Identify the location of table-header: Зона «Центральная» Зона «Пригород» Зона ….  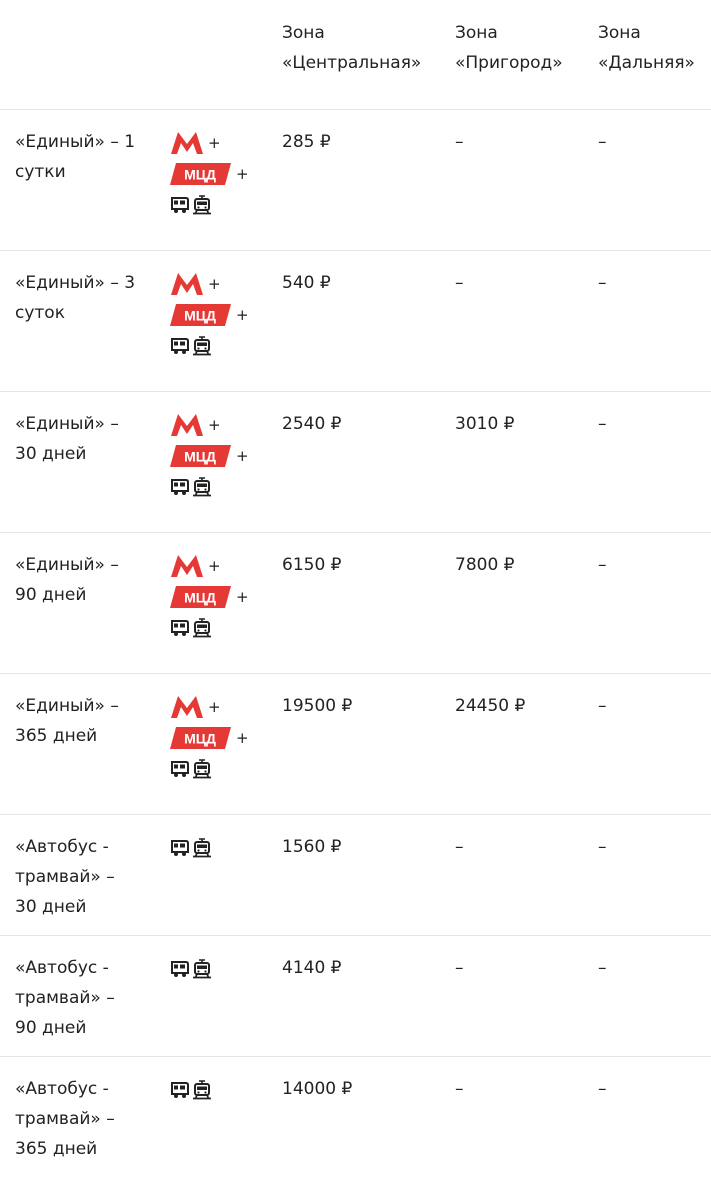
(355, 55).